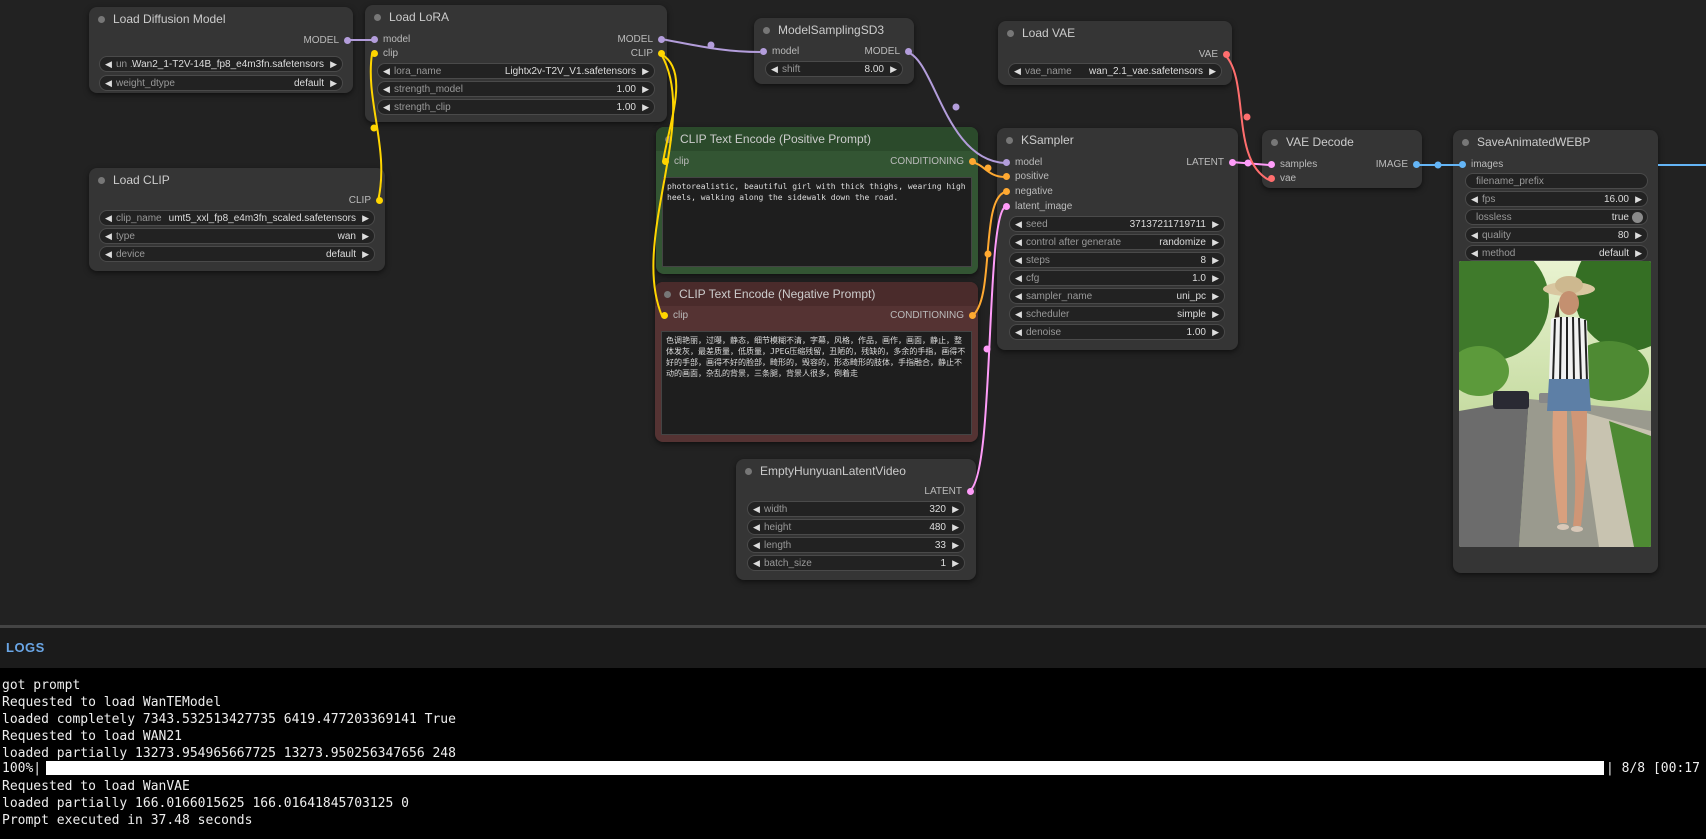  What do you see at coordinates (1117, 332) in the screenshot?
I see `widget-denoise: ◀ denoise 1.00 ▶` at bounding box center [1117, 332].